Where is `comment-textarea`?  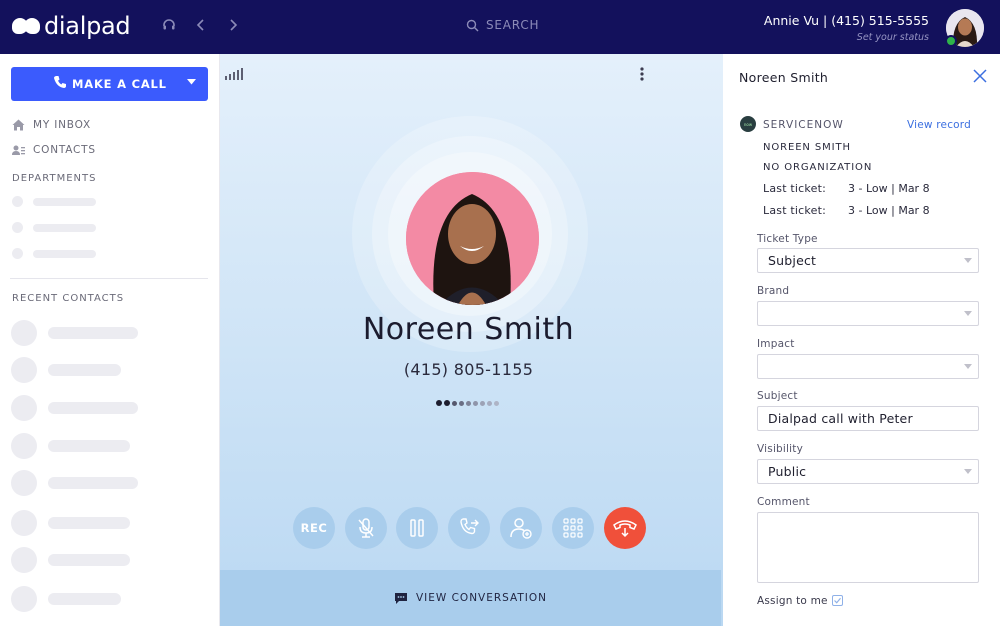
comment-textarea is located at coordinates (868, 547).